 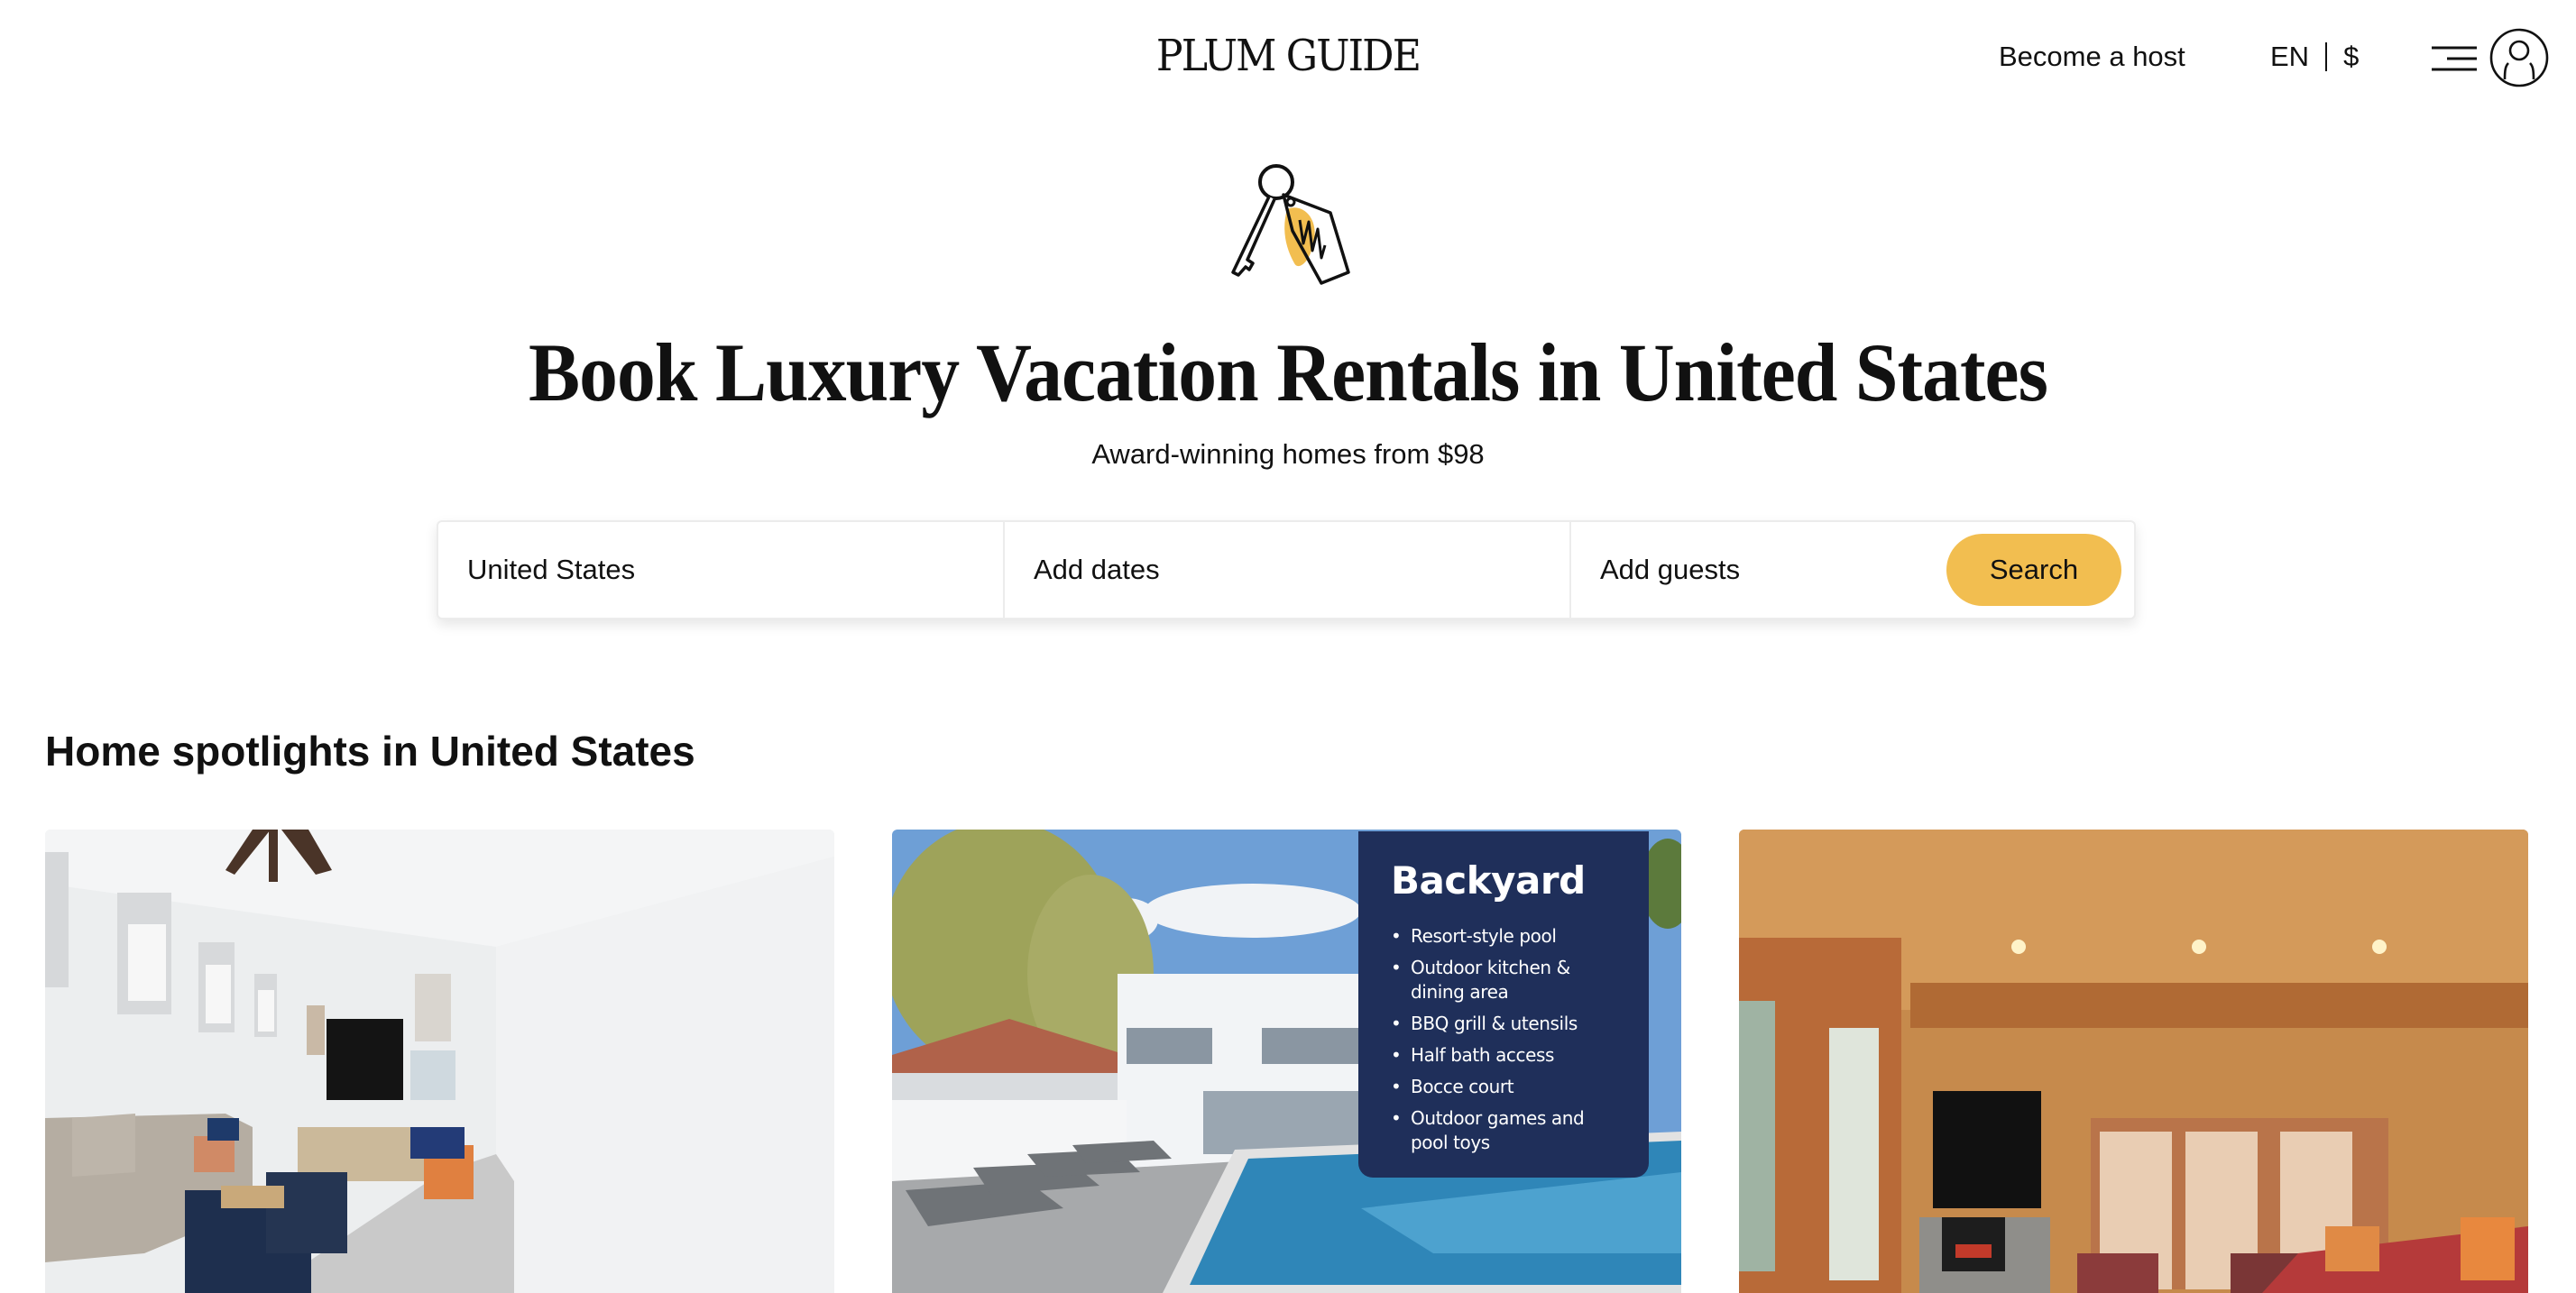 What do you see at coordinates (1508, 937) in the screenshot?
I see `amenity-item: Resort-style pool` at bounding box center [1508, 937].